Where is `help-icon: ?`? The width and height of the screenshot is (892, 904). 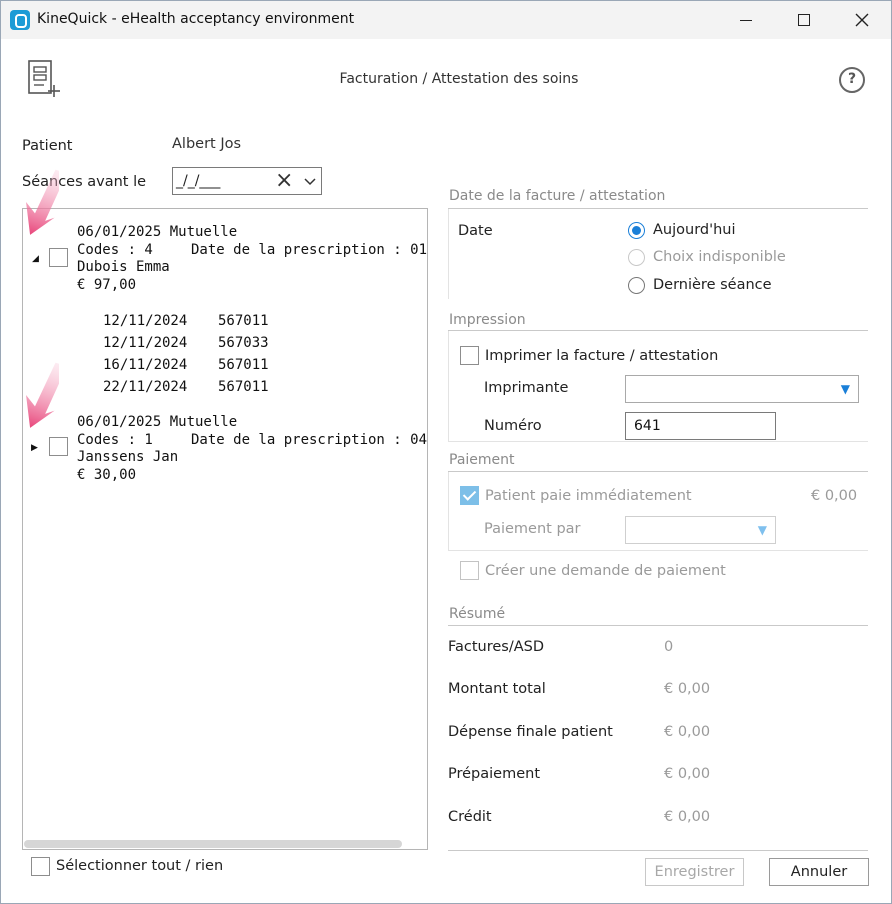
help-icon: ? is located at coordinates (852, 80).